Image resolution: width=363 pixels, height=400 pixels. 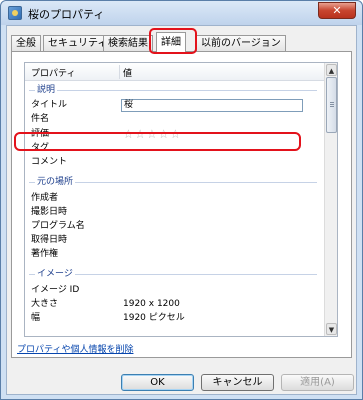 I want to click on title-row-highlight, so click(x=157, y=141).